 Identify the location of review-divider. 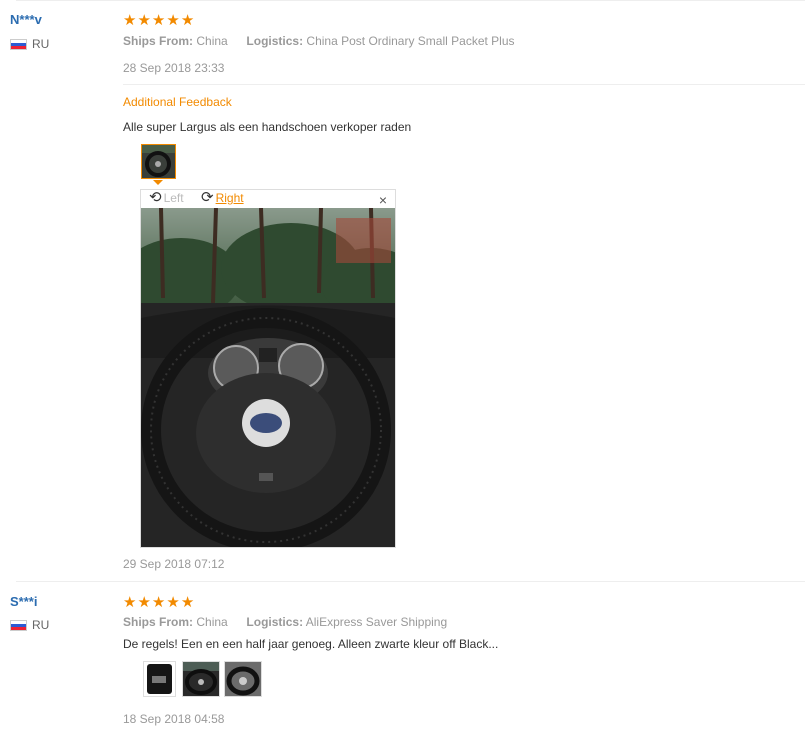
(410, 581).